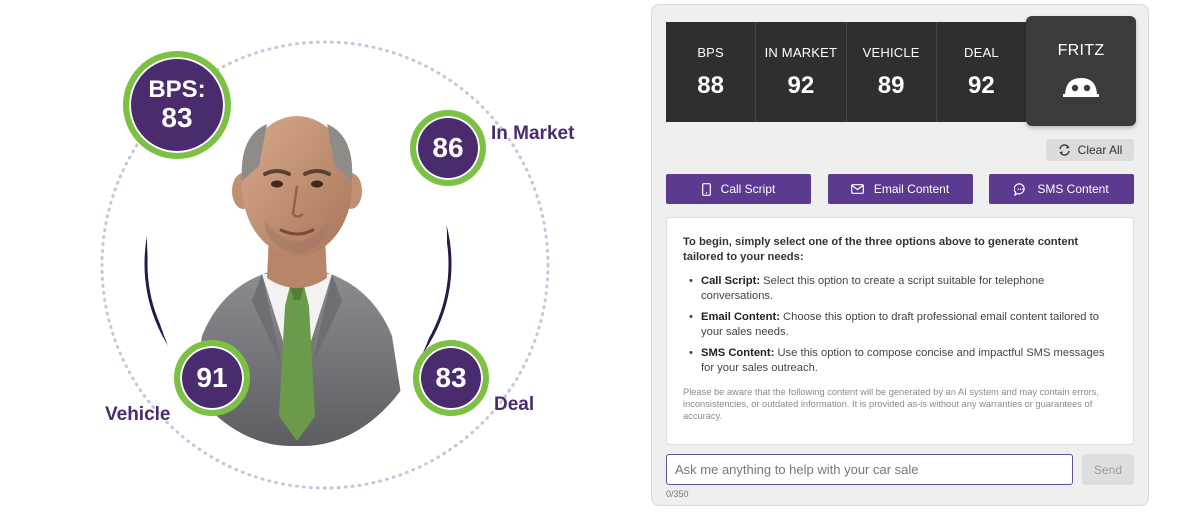 This screenshot has height=515, width=1191. Describe the element at coordinates (1081, 87) in the screenshot. I see `robot-icon` at that location.